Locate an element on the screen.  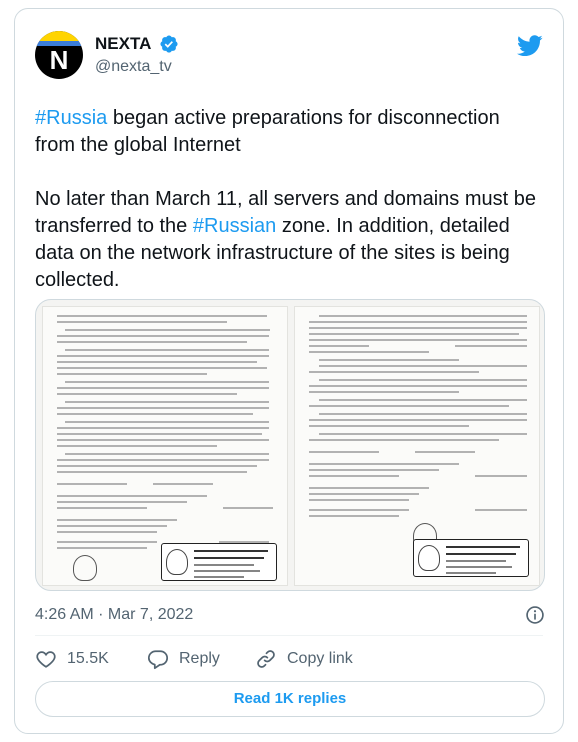
display-name: NEXTA is located at coordinates (123, 44).